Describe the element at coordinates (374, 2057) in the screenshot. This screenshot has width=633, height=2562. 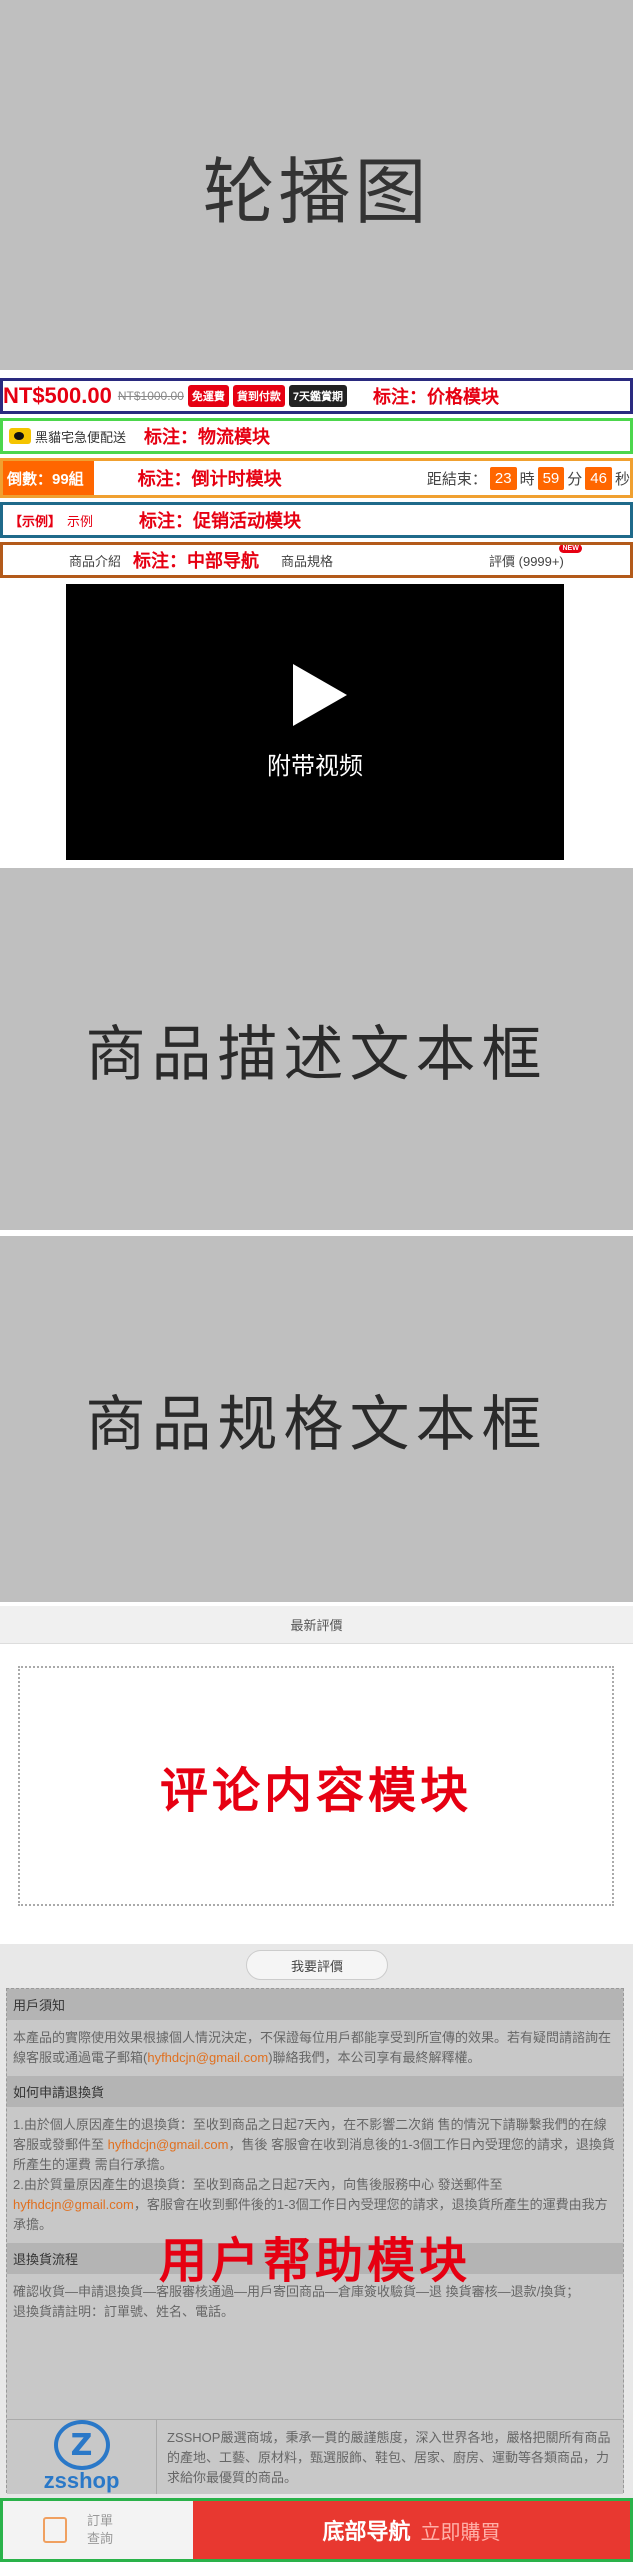
I see `user-notice-text-b: )聯絡我們，本公司享有最終解釋權。` at that location.